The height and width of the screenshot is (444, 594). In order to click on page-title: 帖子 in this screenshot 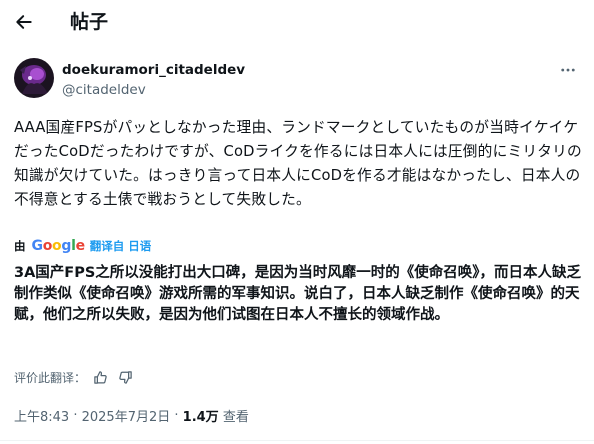, I will do `click(89, 22)`.